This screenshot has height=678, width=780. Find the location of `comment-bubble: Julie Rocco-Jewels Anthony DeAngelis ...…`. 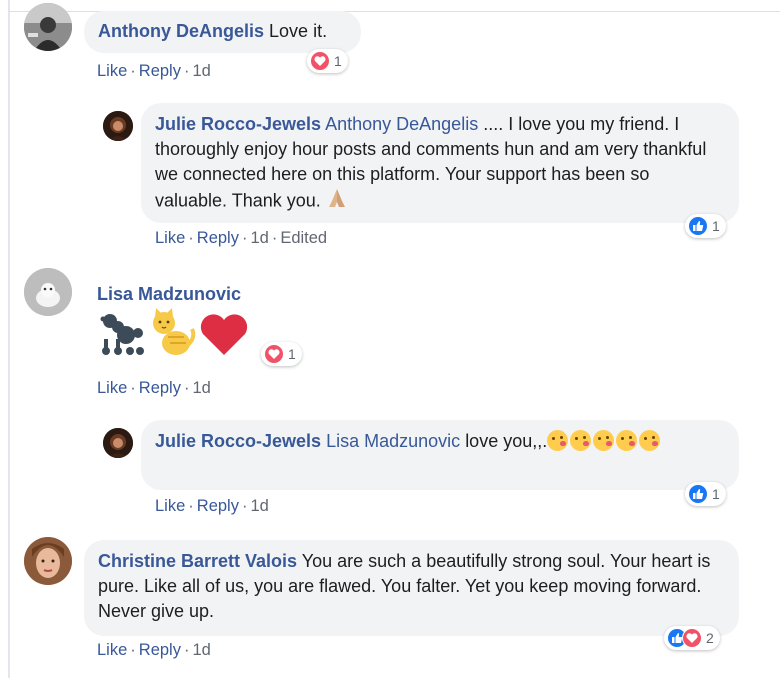

comment-bubble: Julie Rocco-Jewels Anthony DeAngelis ...… is located at coordinates (440, 163).